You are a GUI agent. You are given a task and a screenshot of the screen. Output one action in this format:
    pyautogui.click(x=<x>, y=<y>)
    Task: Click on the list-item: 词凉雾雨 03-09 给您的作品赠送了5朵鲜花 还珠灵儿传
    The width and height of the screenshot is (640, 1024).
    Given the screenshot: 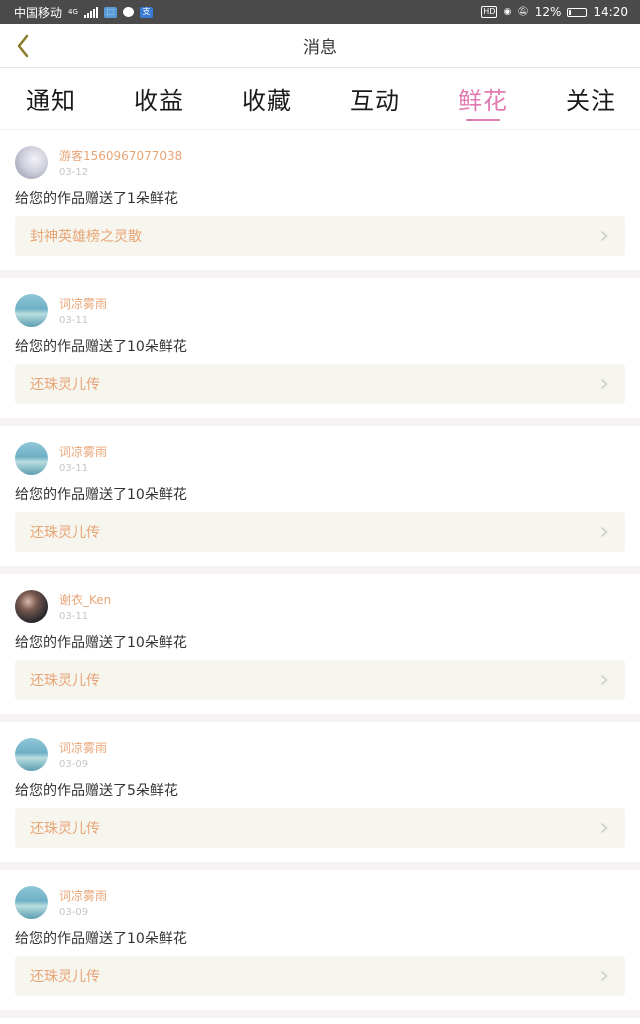 What is the action you would take?
    pyautogui.click(x=320, y=796)
    